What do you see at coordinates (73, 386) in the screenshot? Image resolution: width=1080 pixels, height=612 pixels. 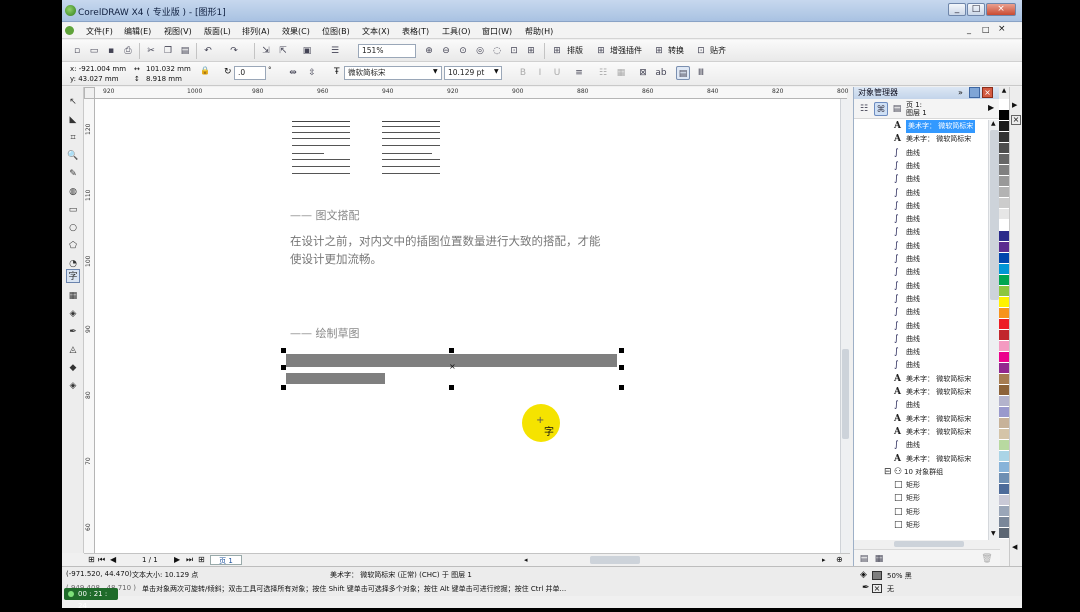 I see `interactive-fill-icon: ◈` at bounding box center [73, 386].